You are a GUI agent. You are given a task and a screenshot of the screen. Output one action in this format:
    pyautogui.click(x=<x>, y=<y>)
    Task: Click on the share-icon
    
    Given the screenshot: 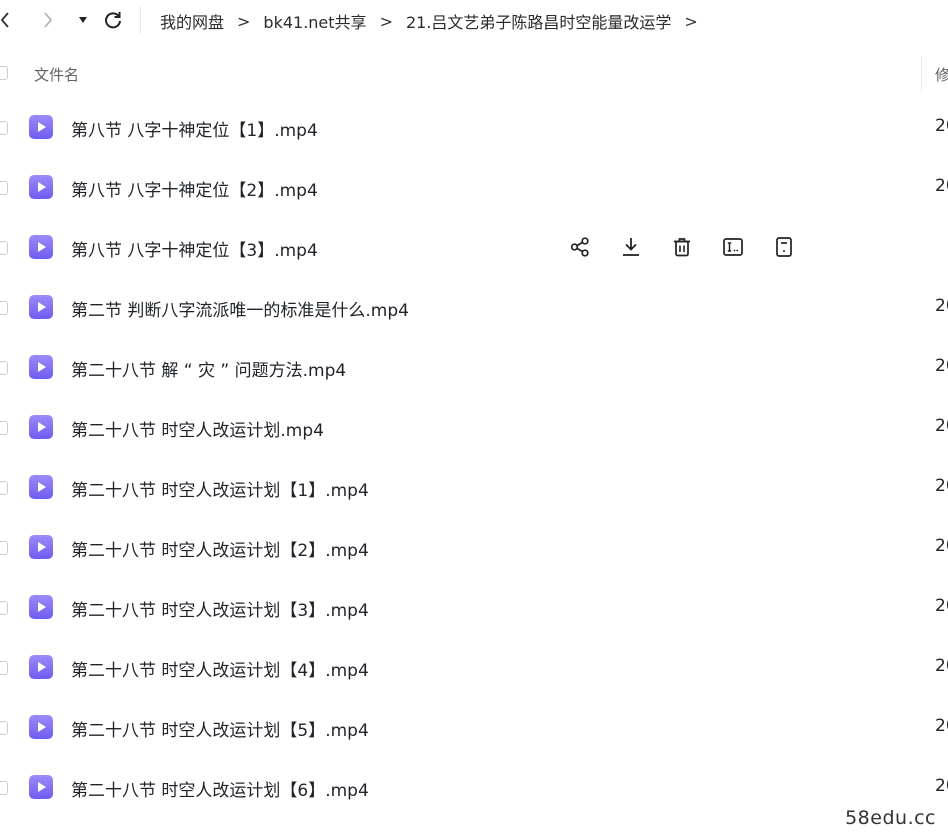 What is the action you would take?
    pyautogui.click(x=579, y=247)
    